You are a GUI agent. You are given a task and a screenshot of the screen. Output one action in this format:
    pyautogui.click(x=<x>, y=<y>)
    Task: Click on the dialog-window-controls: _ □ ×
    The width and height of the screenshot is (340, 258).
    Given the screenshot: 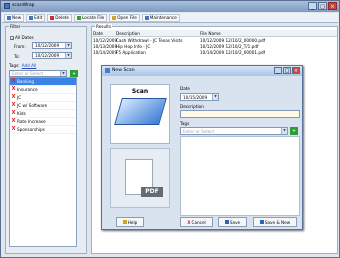 What is the action you would take?
    pyautogui.click(x=287, y=70)
    